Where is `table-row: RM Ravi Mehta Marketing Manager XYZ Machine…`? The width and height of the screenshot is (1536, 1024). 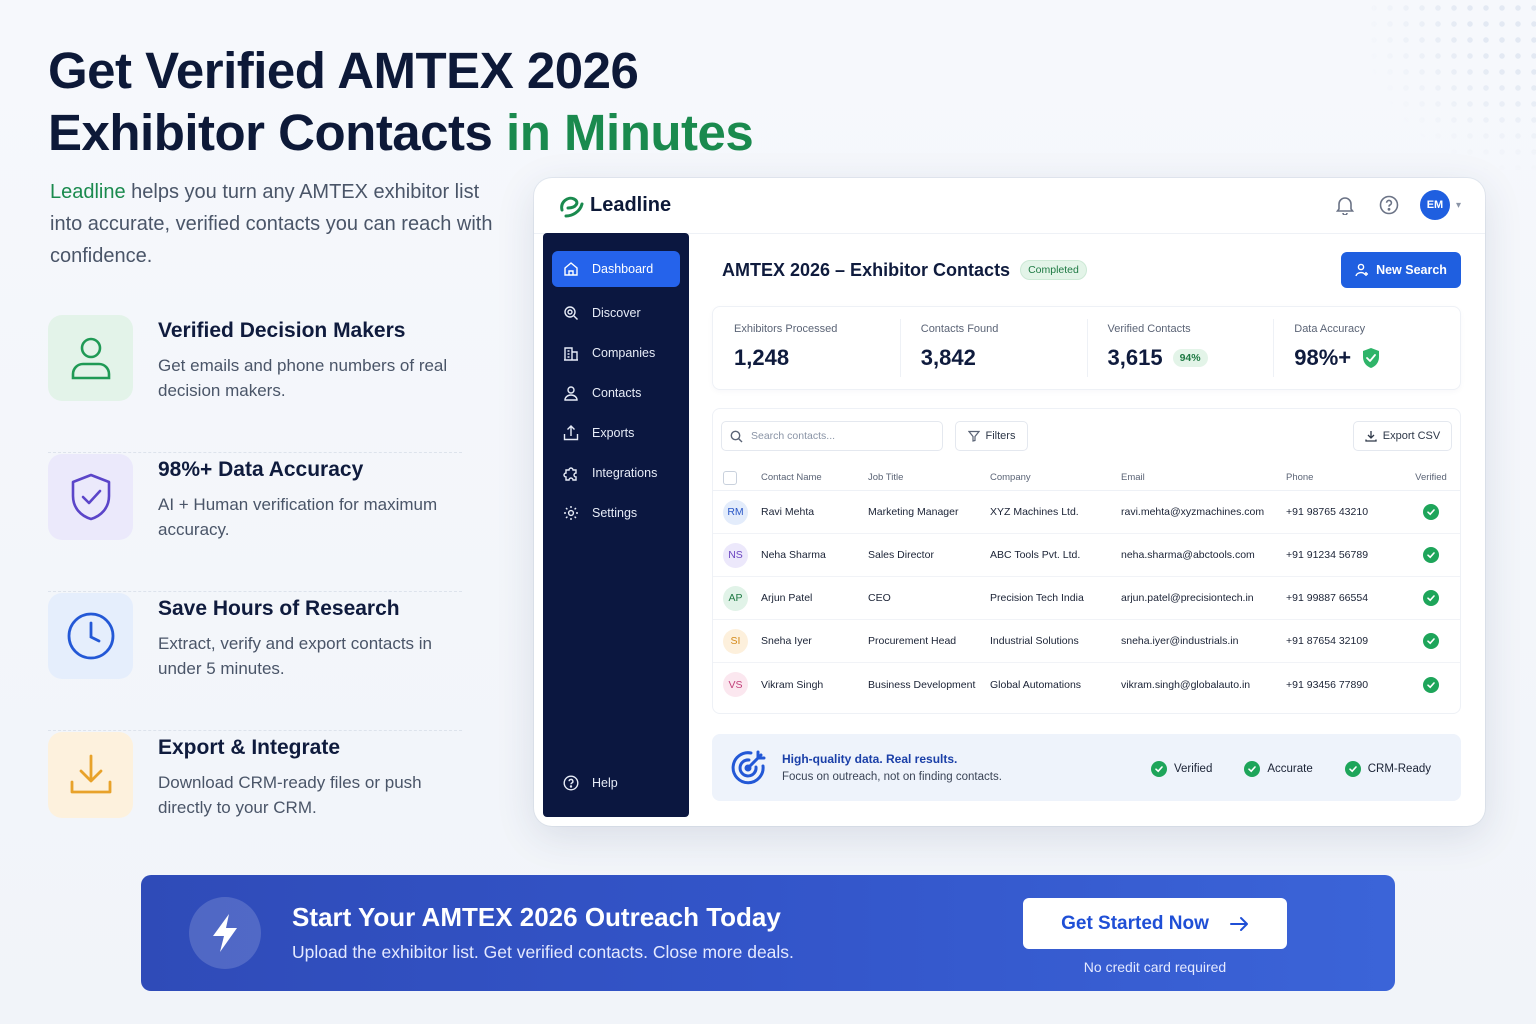 table-row: RM Ravi Mehta Marketing Manager XYZ Machine… is located at coordinates (1086, 512).